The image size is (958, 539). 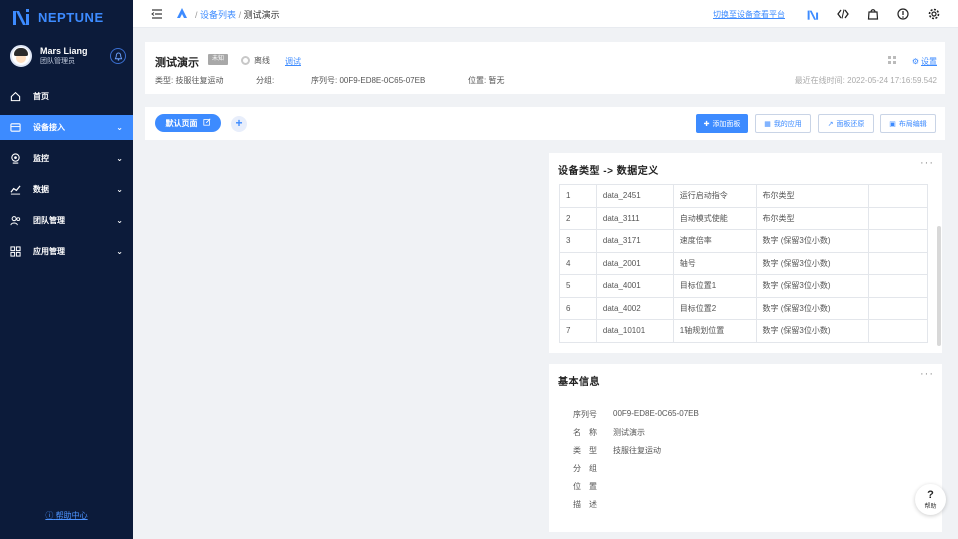 I want to click on table-cell: data_2451, so click(x=634, y=196).